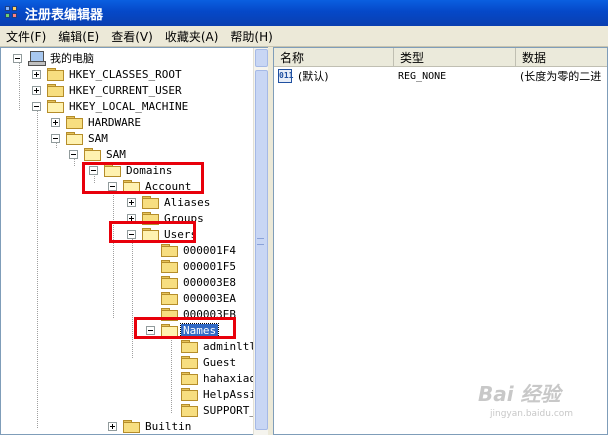 The image size is (608, 435). I want to click on menu-file: 文件(F), so click(26, 36).